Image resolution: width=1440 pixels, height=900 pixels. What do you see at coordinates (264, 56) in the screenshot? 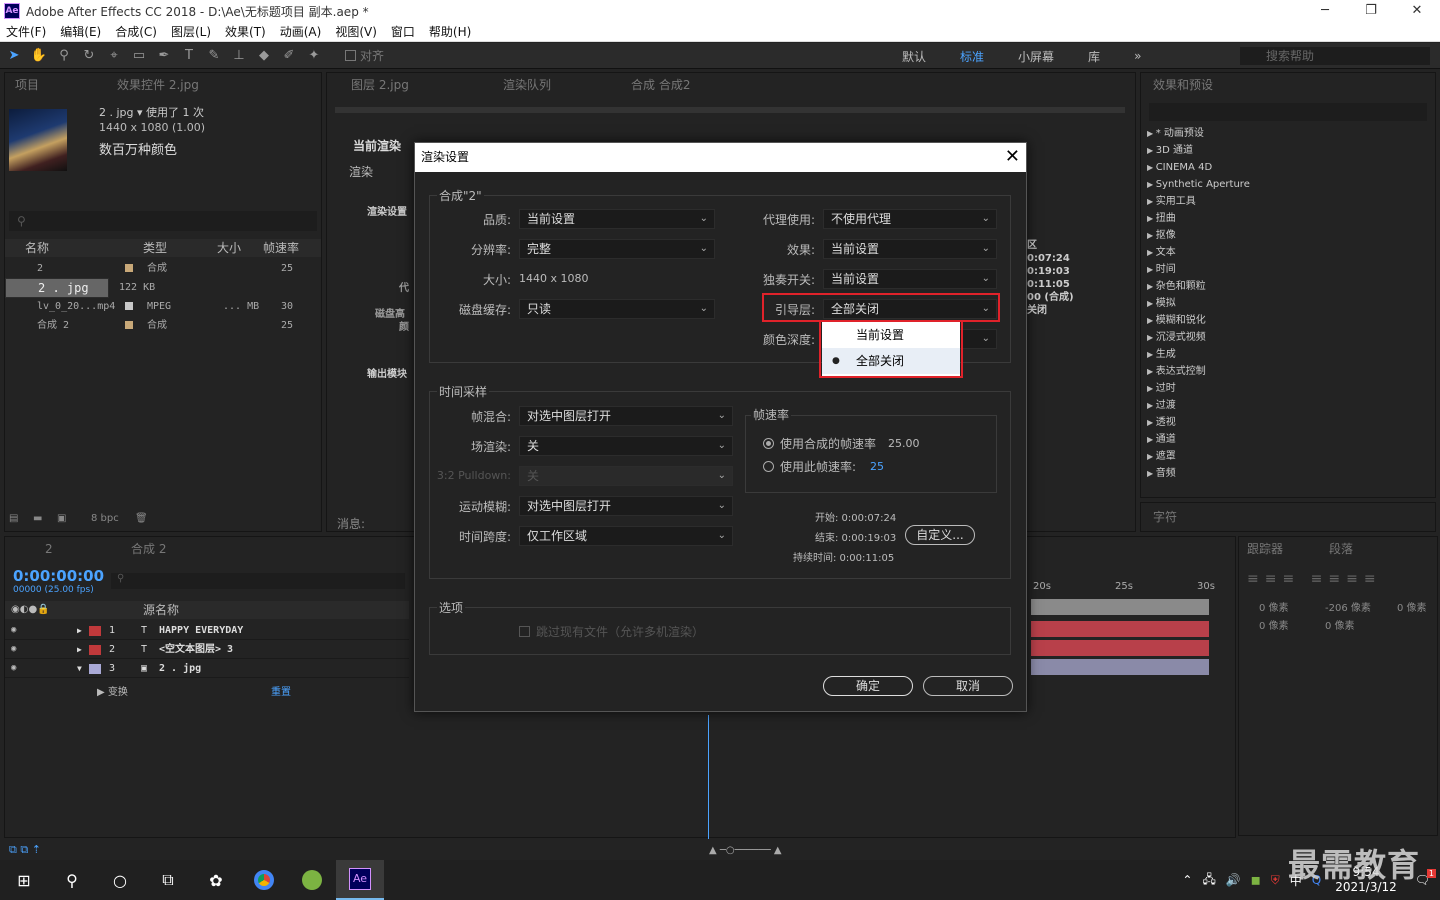
I see `eraser-tool-icon: ◆` at bounding box center [264, 56].